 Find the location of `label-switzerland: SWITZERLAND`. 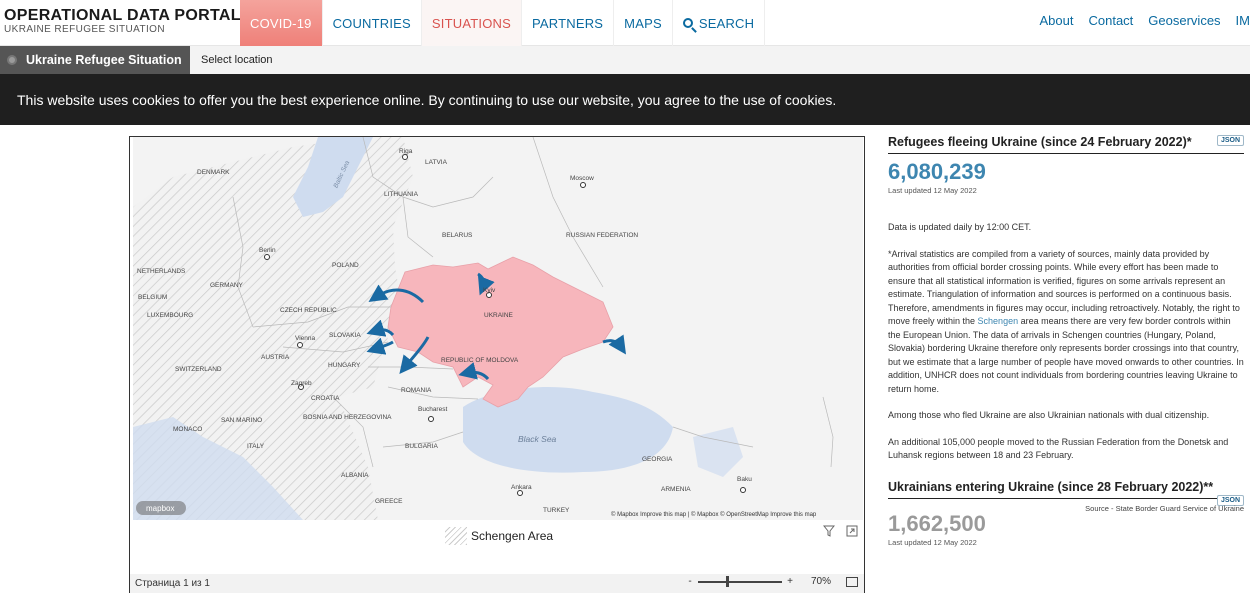

label-switzerland: SWITZERLAND is located at coordinates (198, 369).